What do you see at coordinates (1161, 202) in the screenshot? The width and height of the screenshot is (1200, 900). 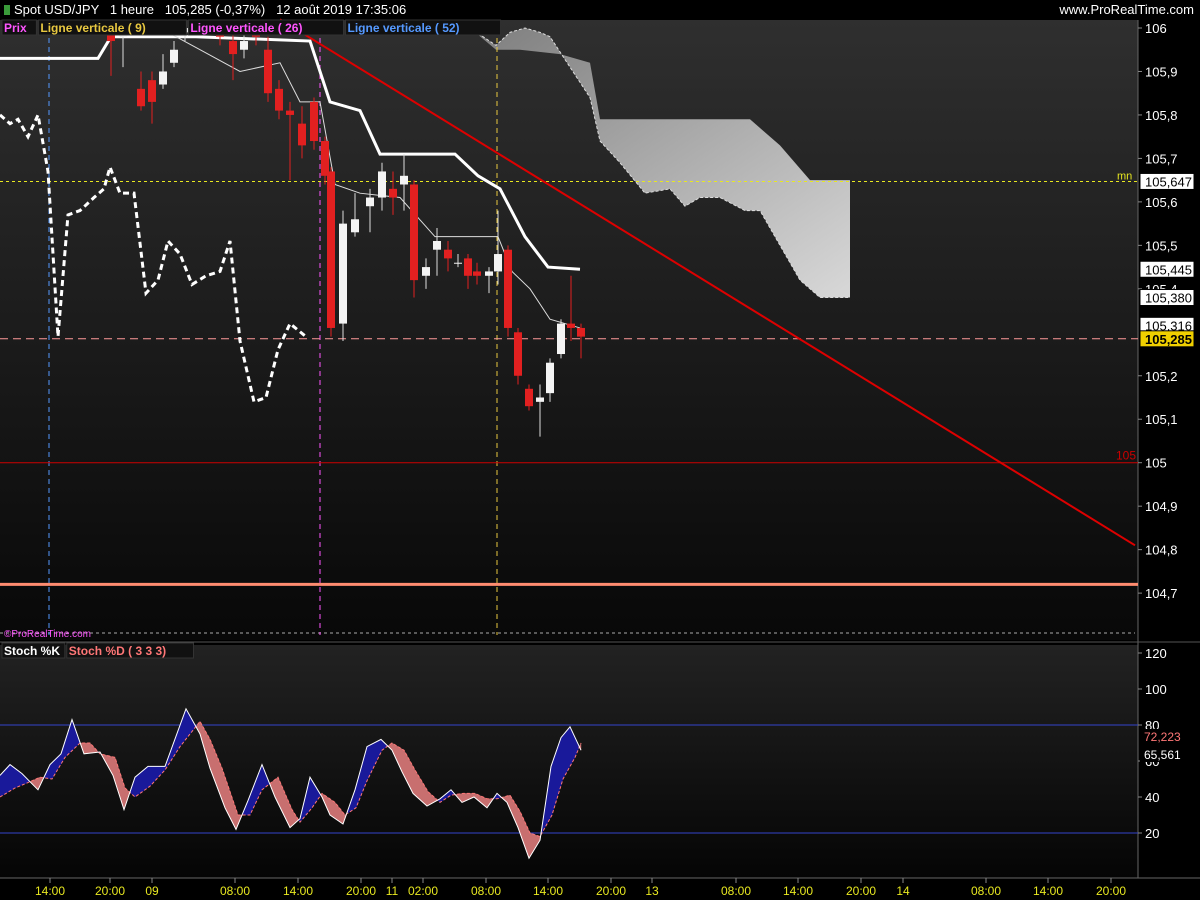 I see `price-tick-label: 105,6` at bounding box center [1161, 202].